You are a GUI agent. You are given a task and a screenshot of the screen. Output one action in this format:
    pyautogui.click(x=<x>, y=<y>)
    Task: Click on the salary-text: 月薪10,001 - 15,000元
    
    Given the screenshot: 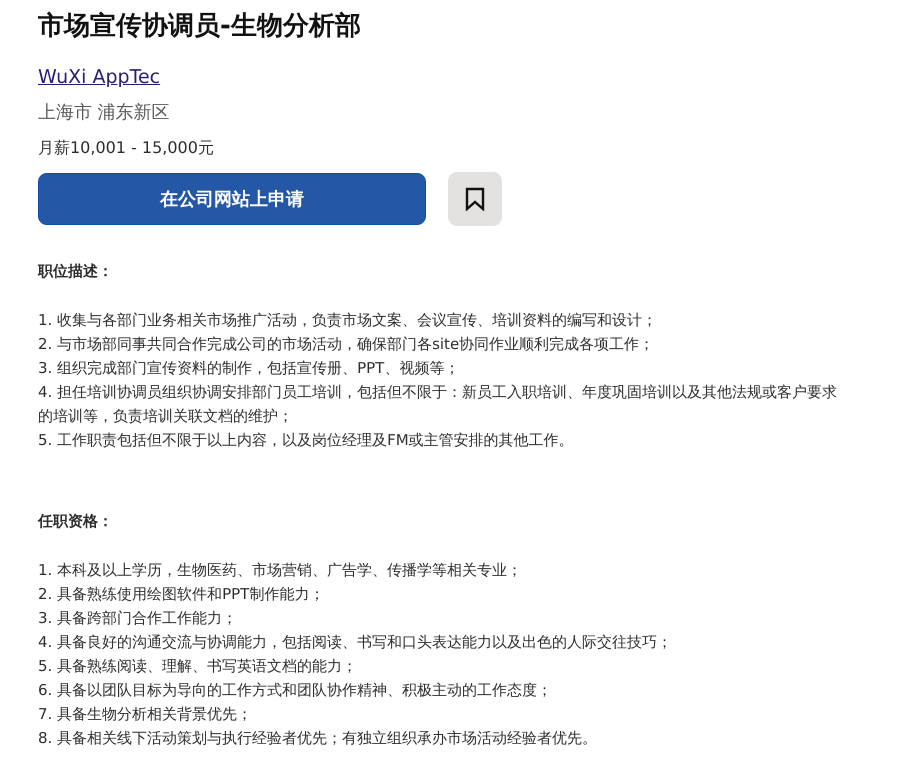 What is the action you would take?
    pyautogui.click(x=126, y=148)
    